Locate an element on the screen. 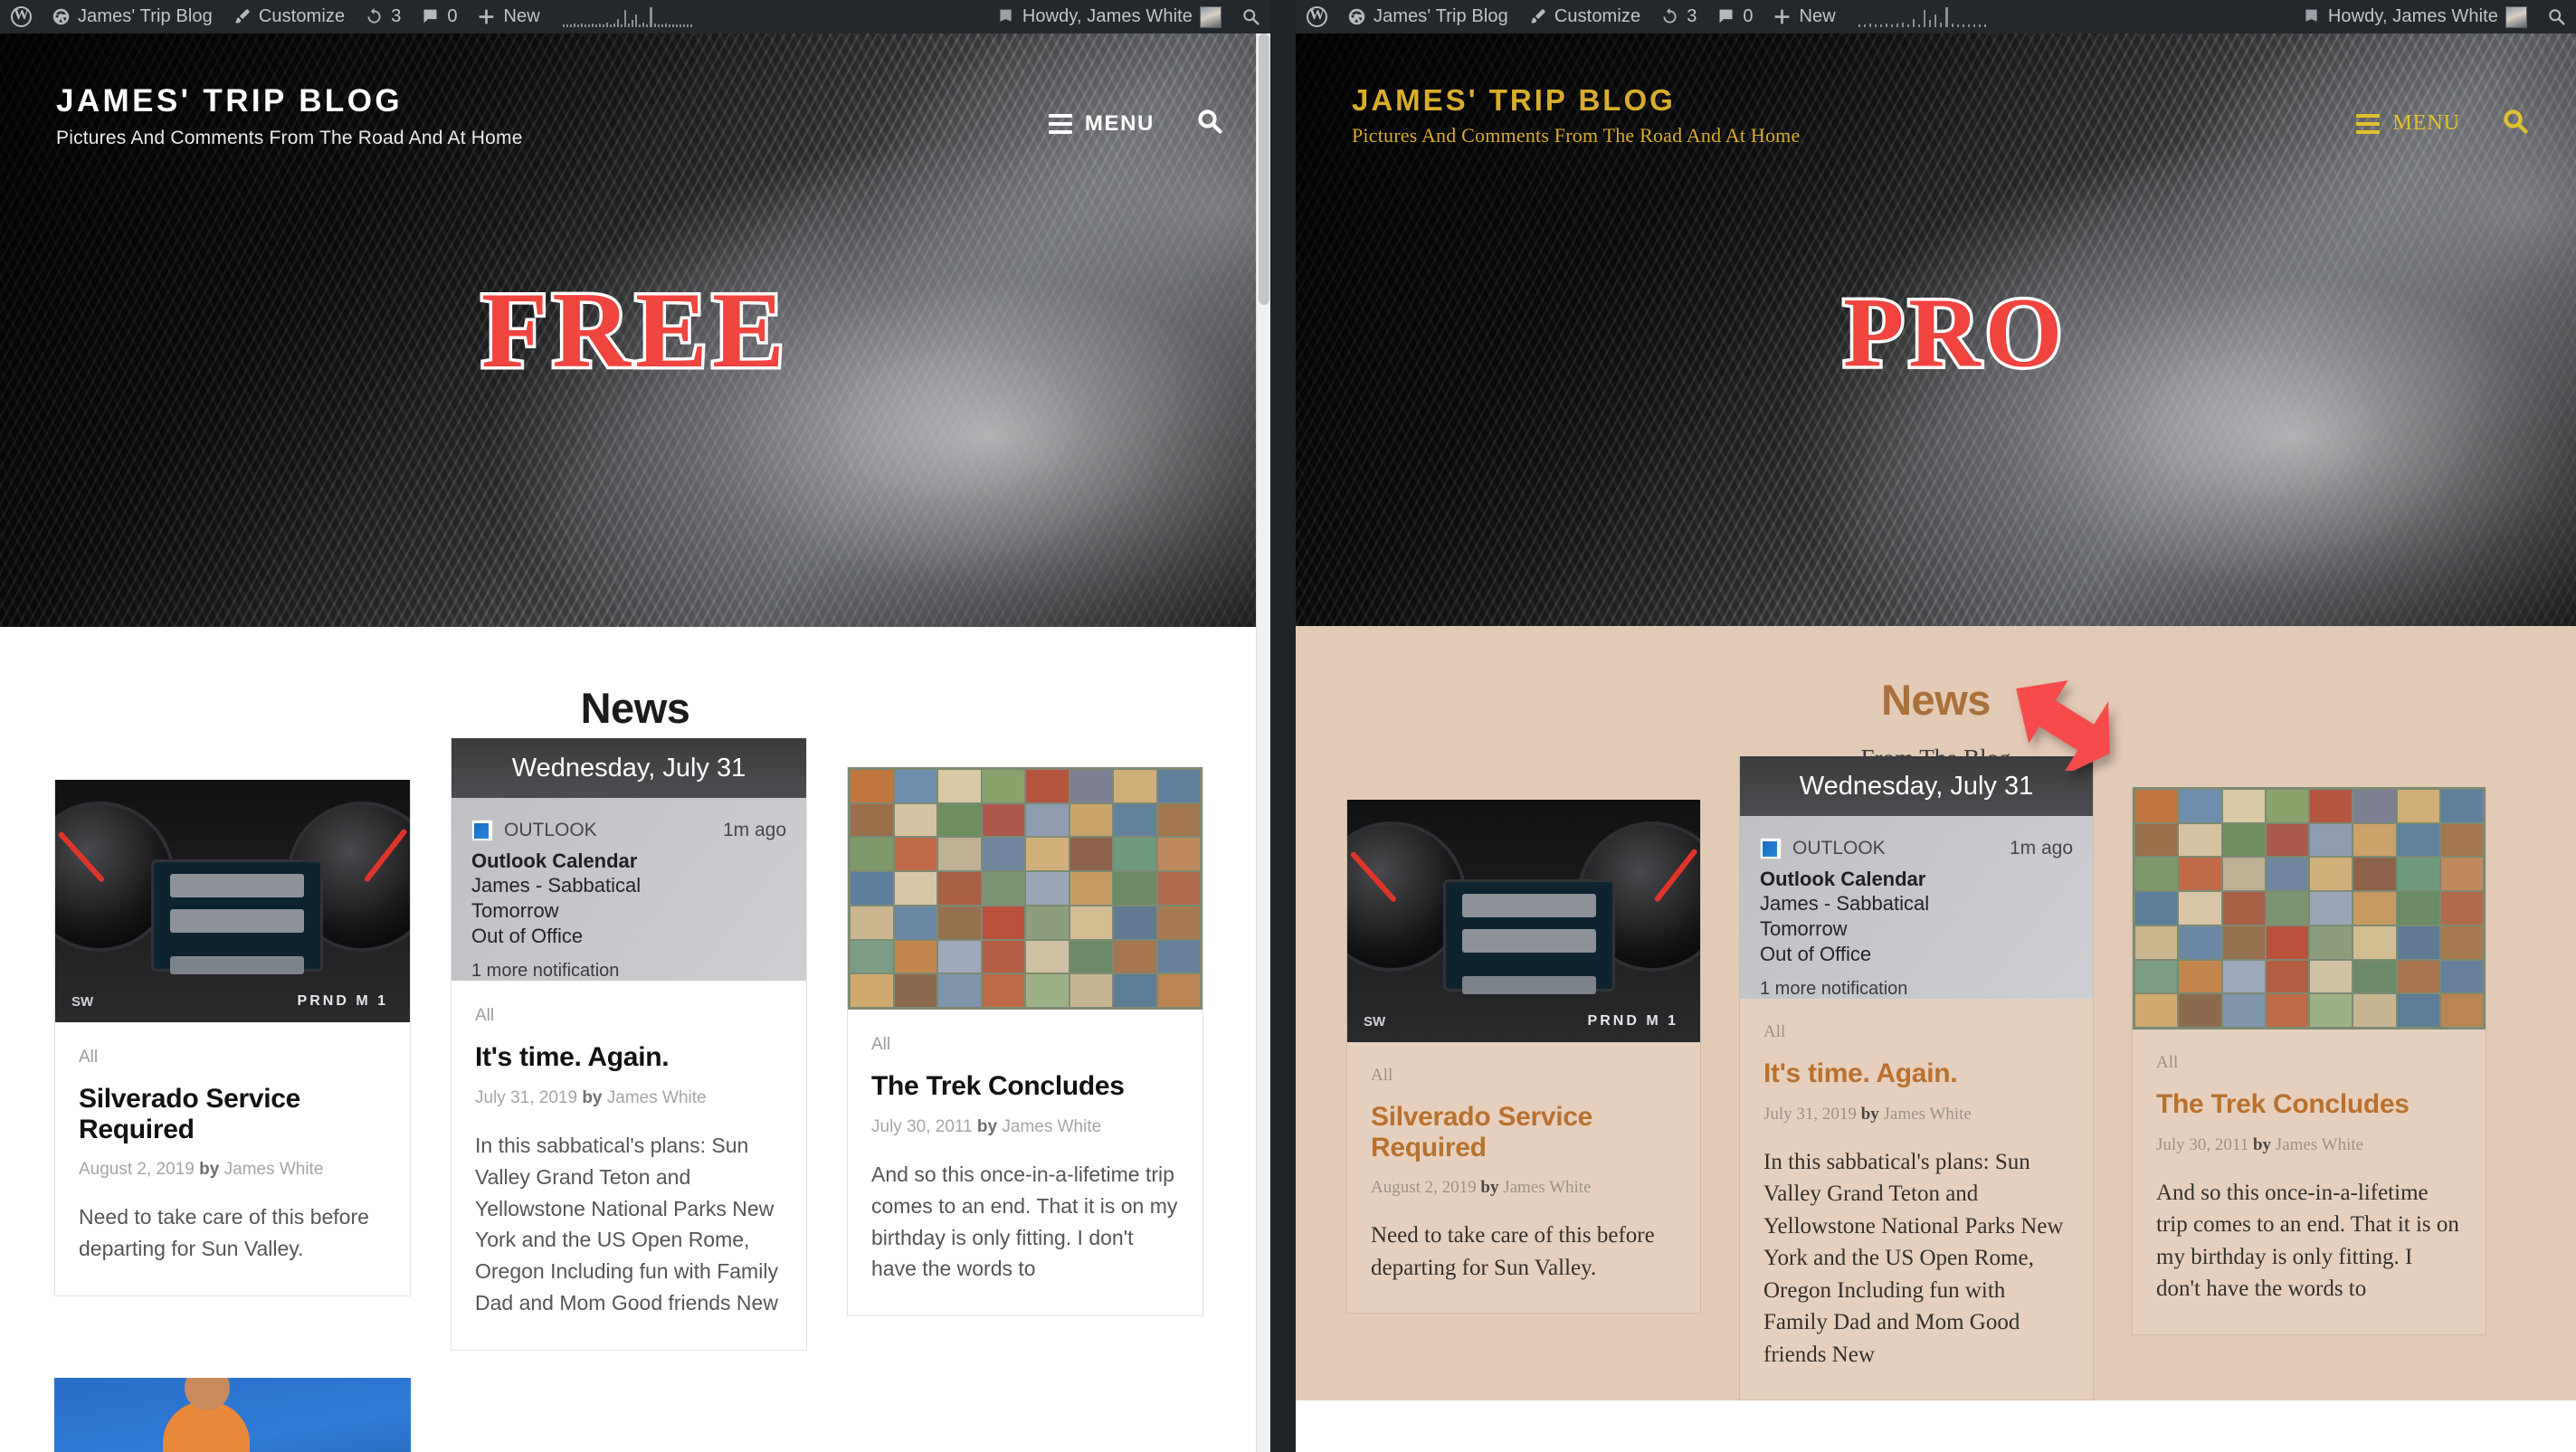 Image resolution: width=2576 pixels, height=1452 pixels. updates-icon is located at coordinates (1670, 15).